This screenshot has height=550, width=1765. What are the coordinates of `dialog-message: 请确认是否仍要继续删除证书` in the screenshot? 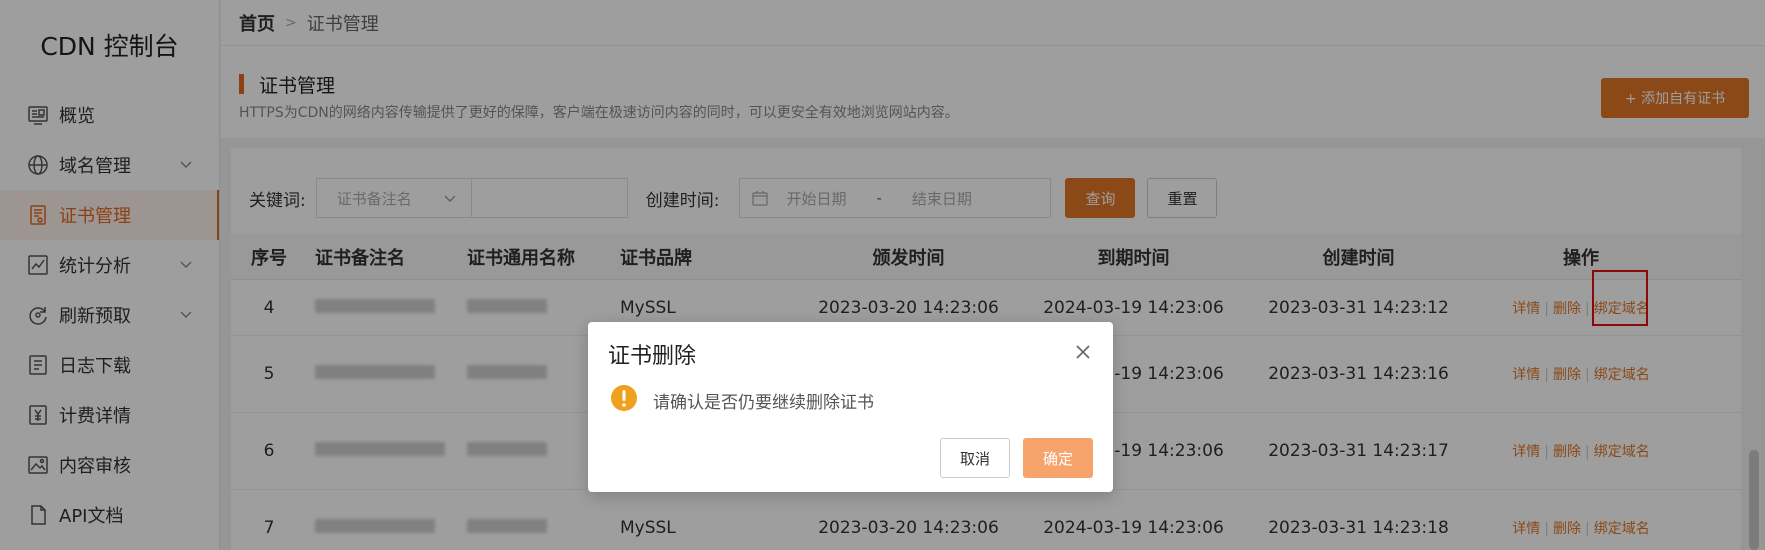 It's located at (763, 403).